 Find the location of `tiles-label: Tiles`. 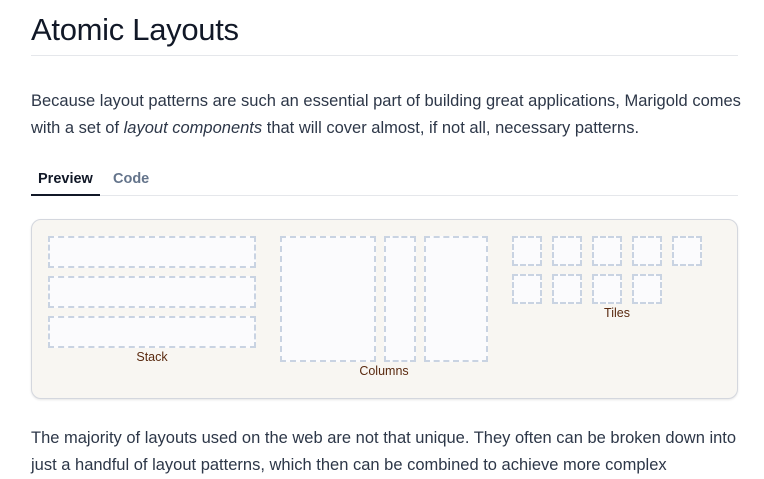

tiles-label: Tiles is located at coordinates (617, 313).